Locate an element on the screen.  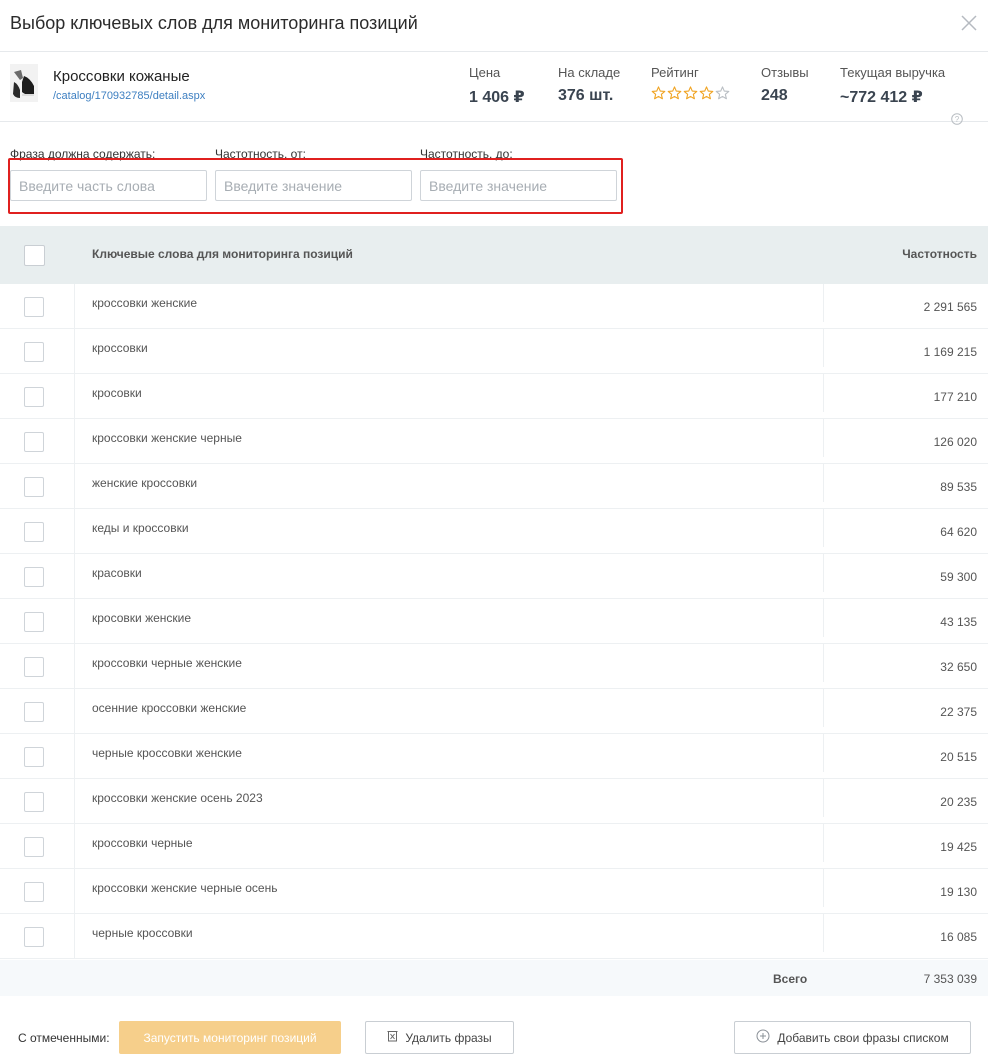
table-row: кросовки женские 43 135 is located at coordinates (494, 621).